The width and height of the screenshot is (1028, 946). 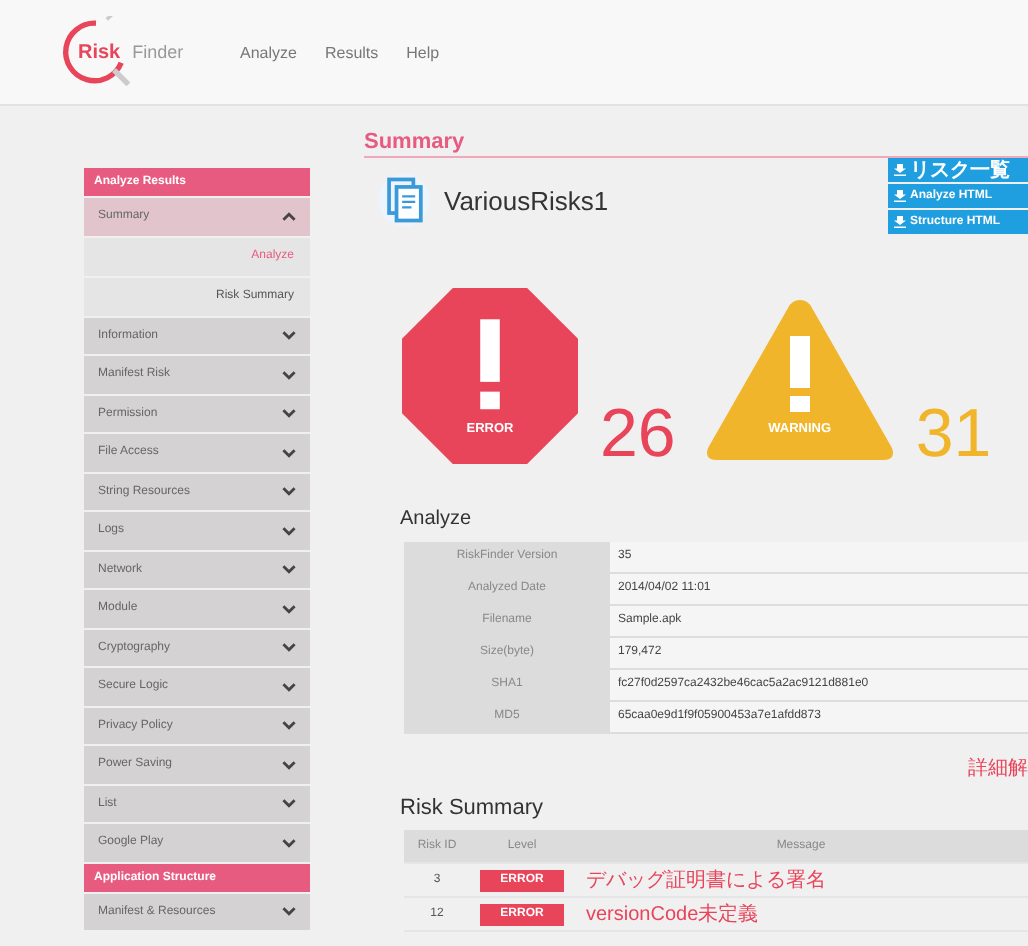 What do you see at coordinates (706, 880) in the screenshot?
I see `table-cell-text: デバッグ証明書による署名` at bounding box center [706, 880].